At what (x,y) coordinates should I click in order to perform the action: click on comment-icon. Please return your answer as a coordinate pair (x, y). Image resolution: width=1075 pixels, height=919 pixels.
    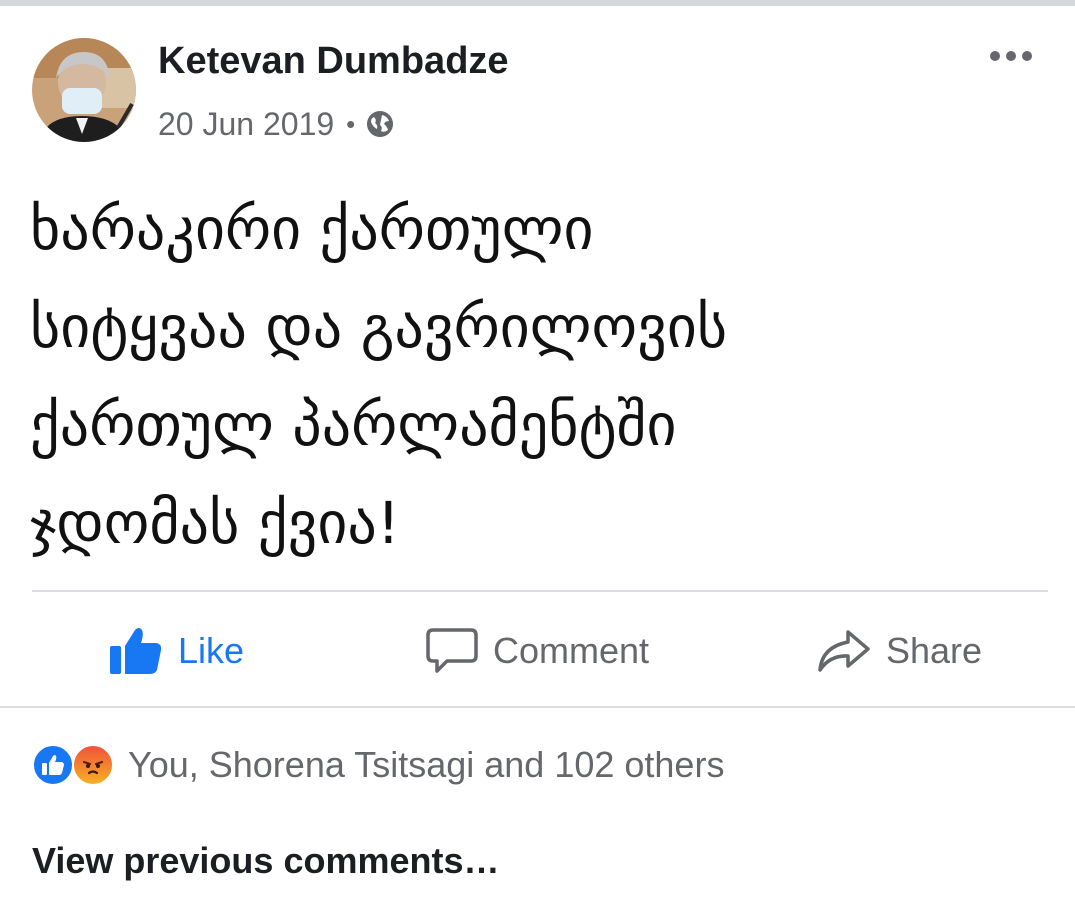
    Looking at the image, I should click on (452, 651).